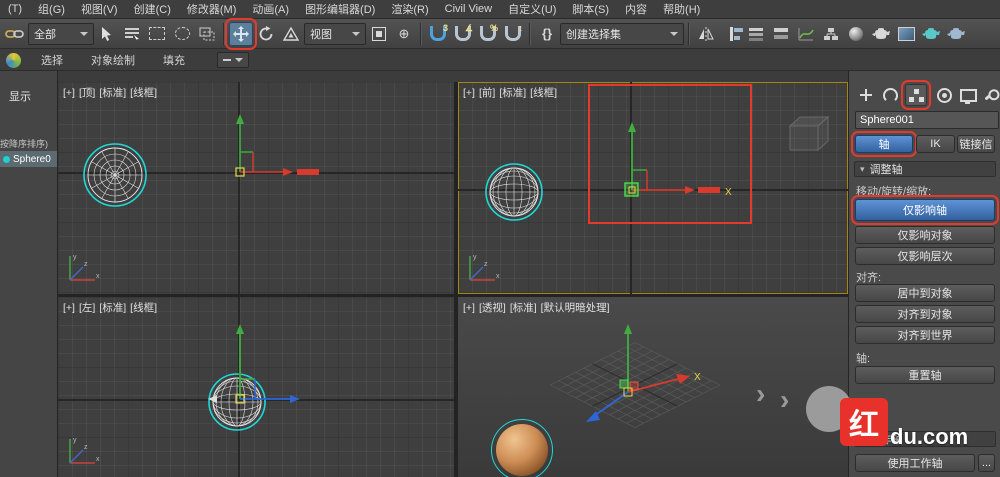 This screenshot has height=477, width=1000. I want to click on menu-item-content: 内容, so click(636, 9).